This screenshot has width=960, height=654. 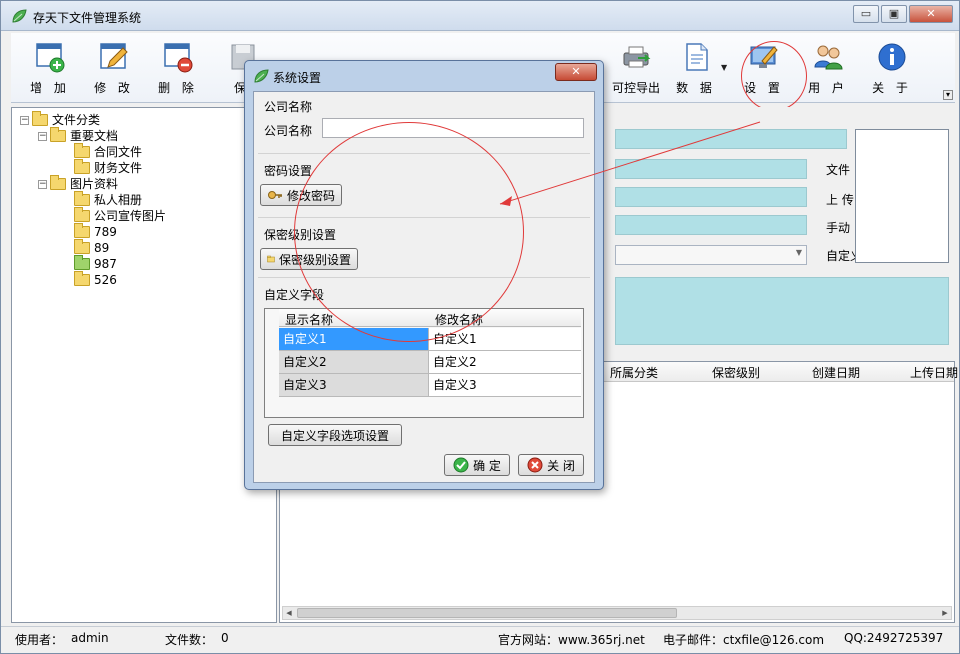 I want to click on chevron-down-icon: ▼, so click(x=798, y=252).